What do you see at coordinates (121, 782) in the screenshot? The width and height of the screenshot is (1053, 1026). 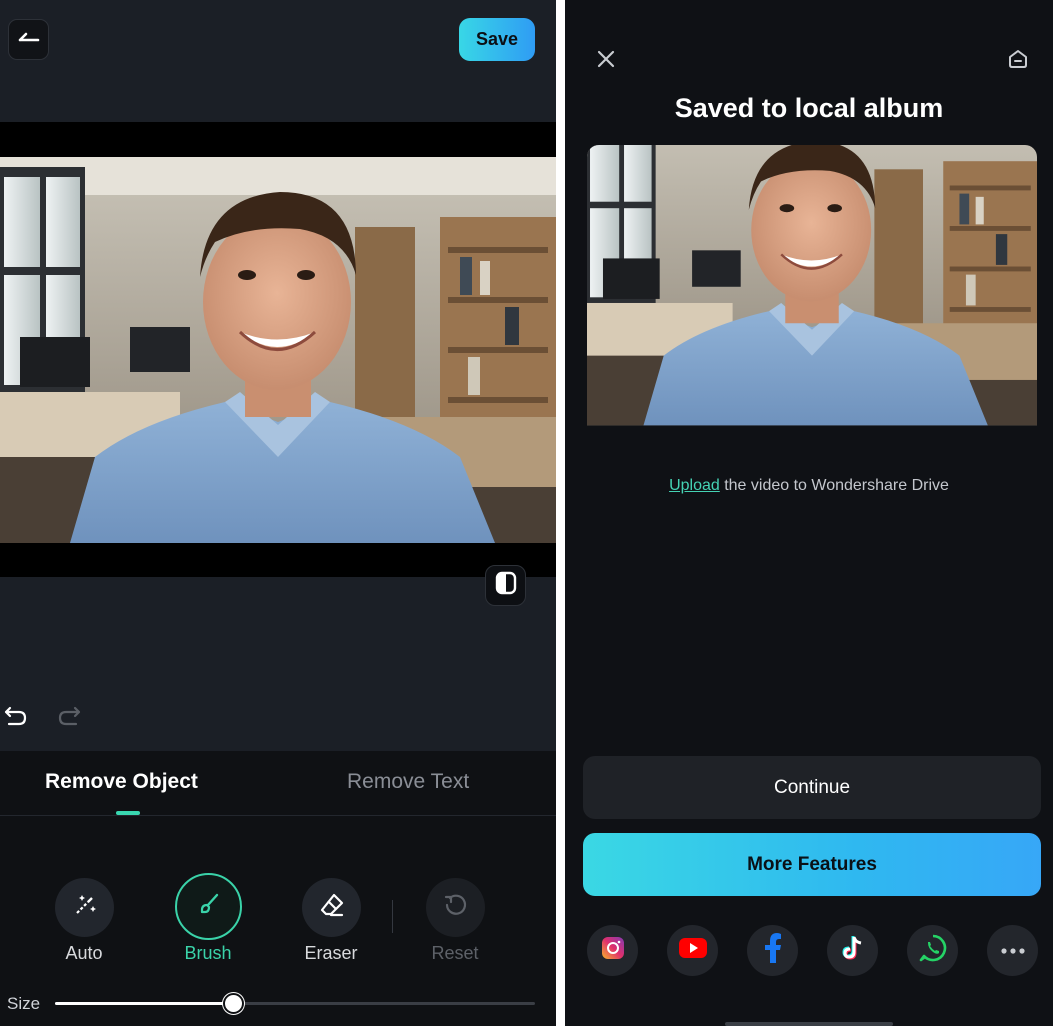 I see `tab-remove-object: Remove Object` at bounding box center [121, 782].